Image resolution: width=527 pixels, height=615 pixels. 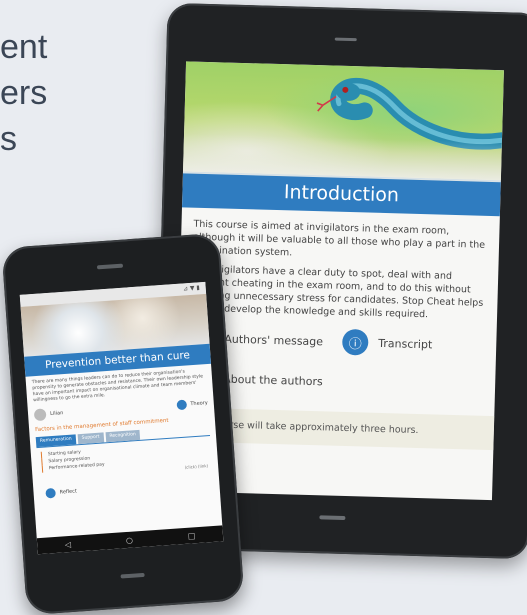 I want to click on recents-icon: □, so click(x=192, y=536).